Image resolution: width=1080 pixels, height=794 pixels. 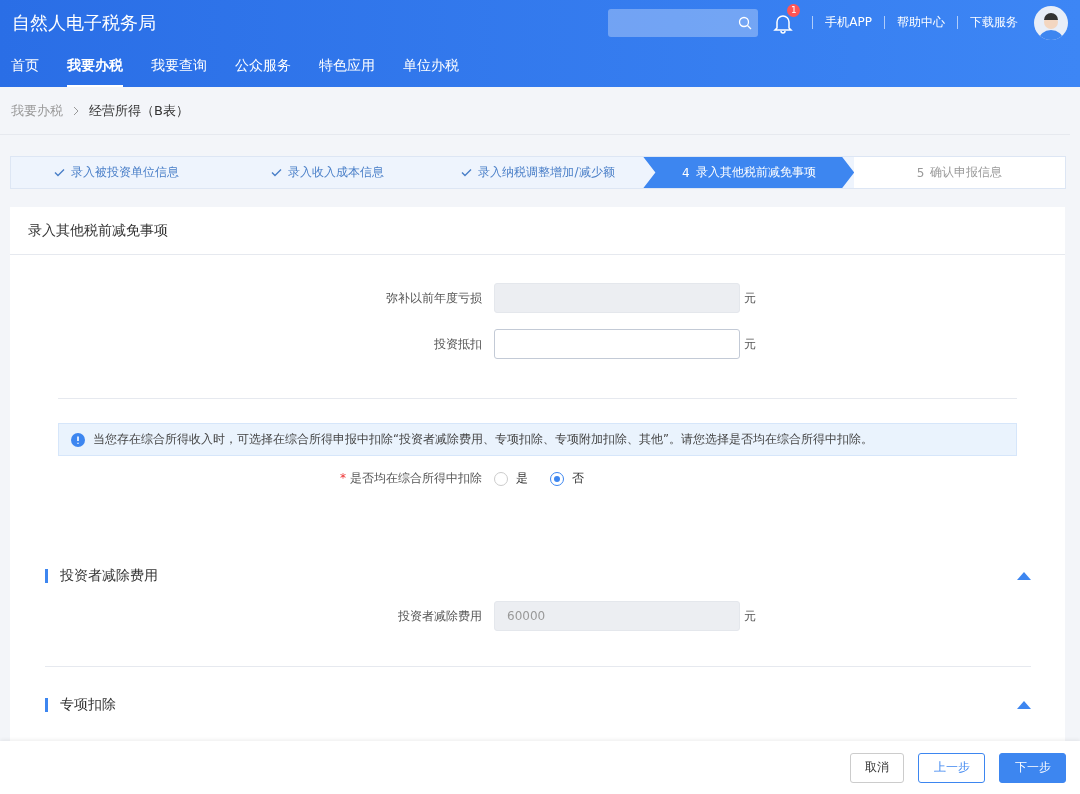 I want to click on nav-tab: 我要办税, so click(x=95, y=66).